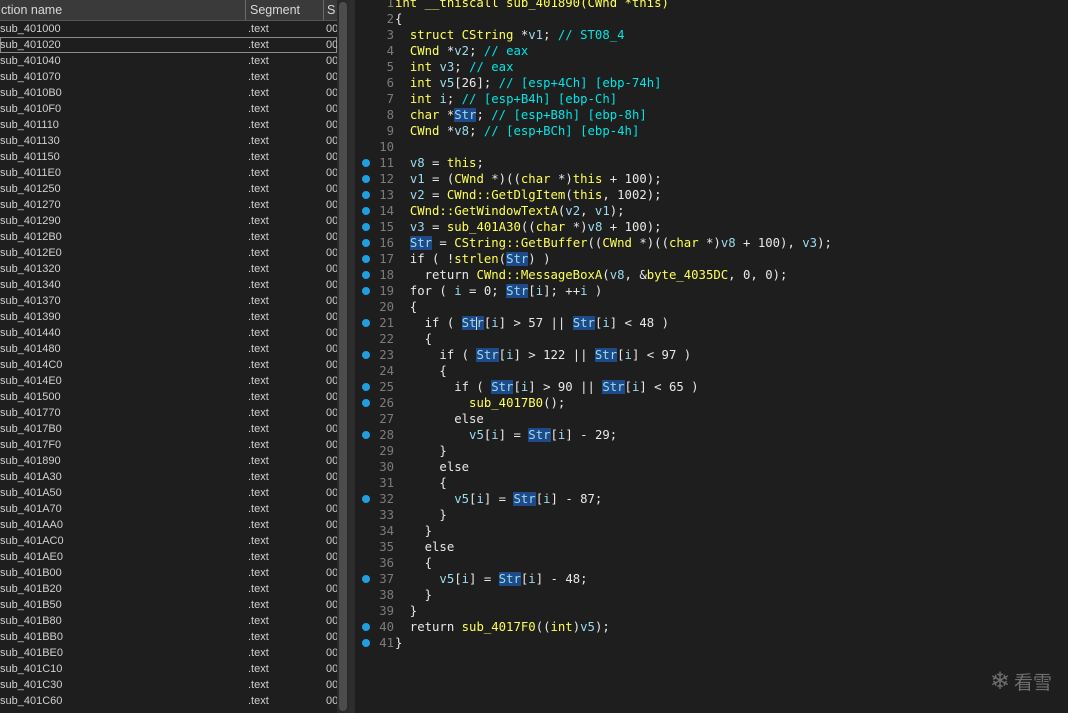 The height and width of the screenshot is (713, 1068). I want to click on code-line: 26 sub_4017B0();, so click(712, 403).